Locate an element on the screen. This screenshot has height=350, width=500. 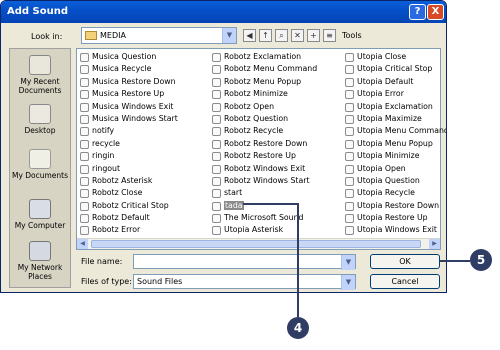
place-my-computer: My Computer is located at coordinates (40, 214).